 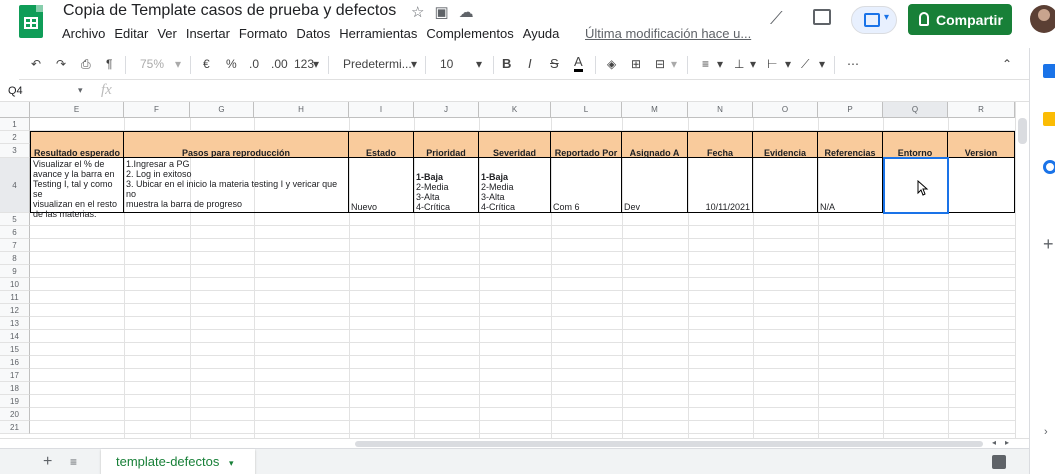 I want to click on text-wrap-icon: ⊢, so click(x=772, y=64).